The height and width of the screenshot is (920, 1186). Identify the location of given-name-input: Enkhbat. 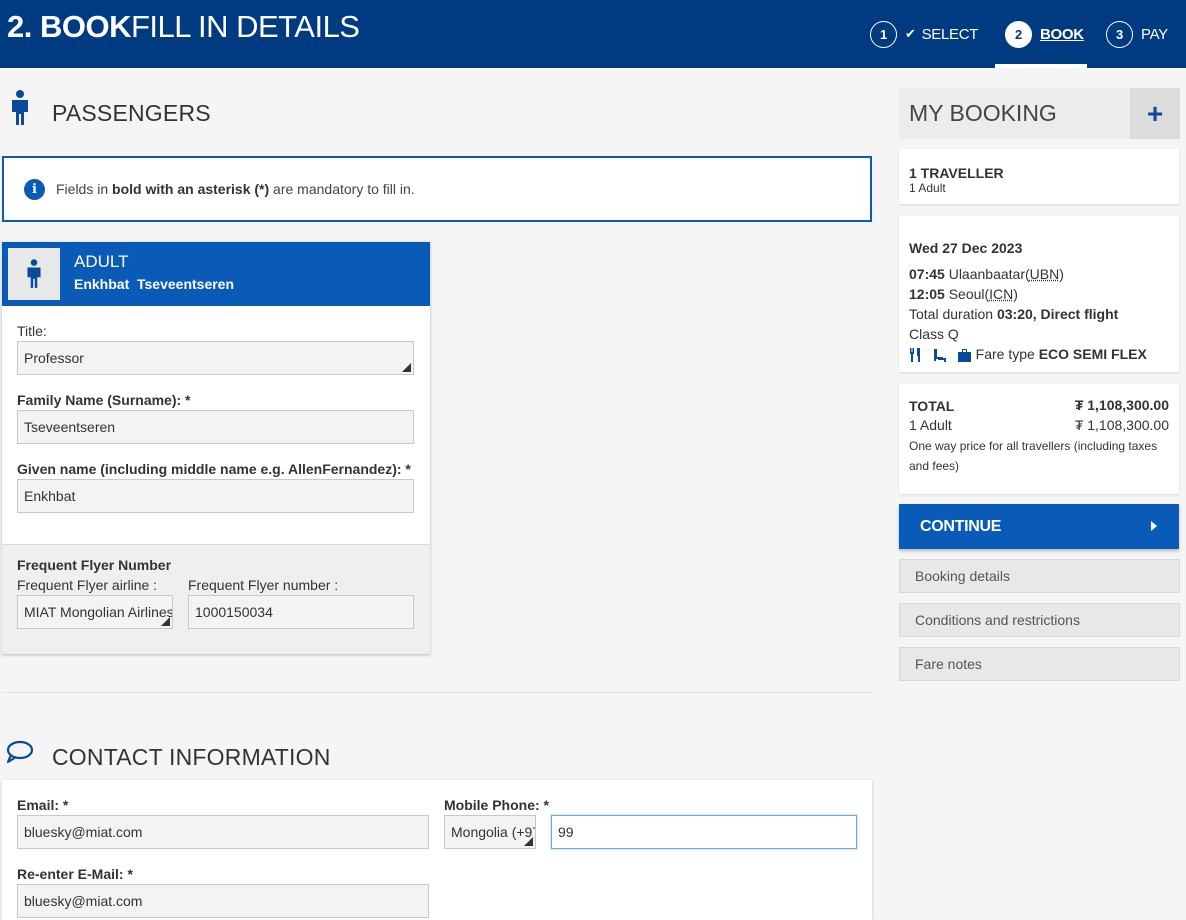
(215, 496).